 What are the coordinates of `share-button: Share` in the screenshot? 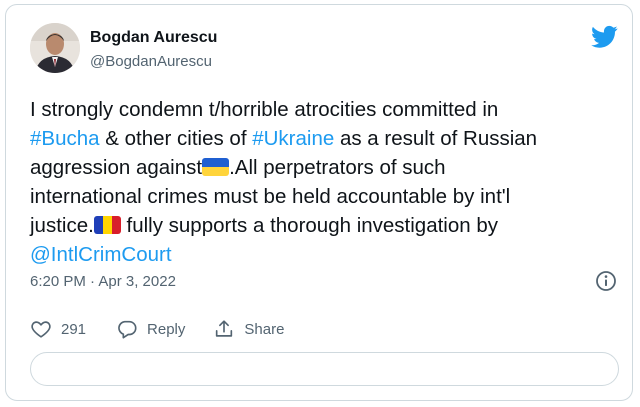 It's located at (248, 329).